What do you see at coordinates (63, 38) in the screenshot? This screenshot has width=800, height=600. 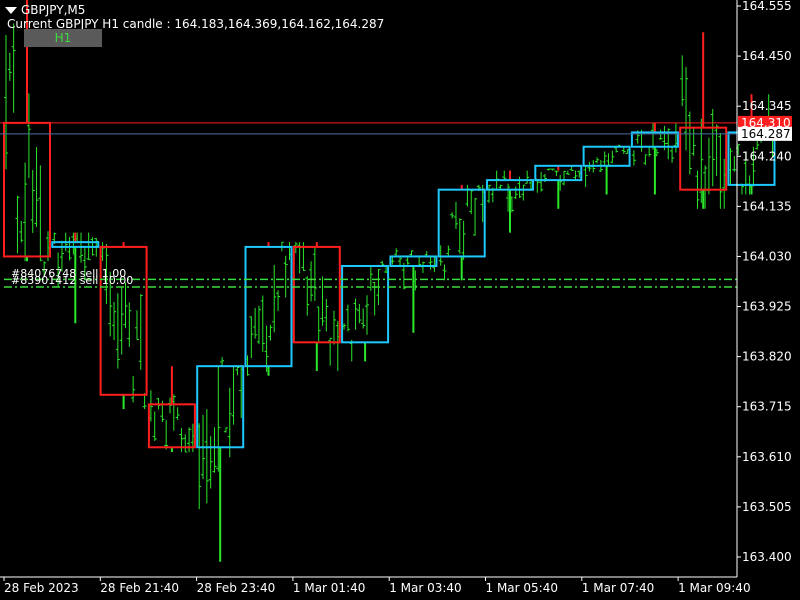 I see `timeframe-h1-button: H1` at bounding box center [63, 38].